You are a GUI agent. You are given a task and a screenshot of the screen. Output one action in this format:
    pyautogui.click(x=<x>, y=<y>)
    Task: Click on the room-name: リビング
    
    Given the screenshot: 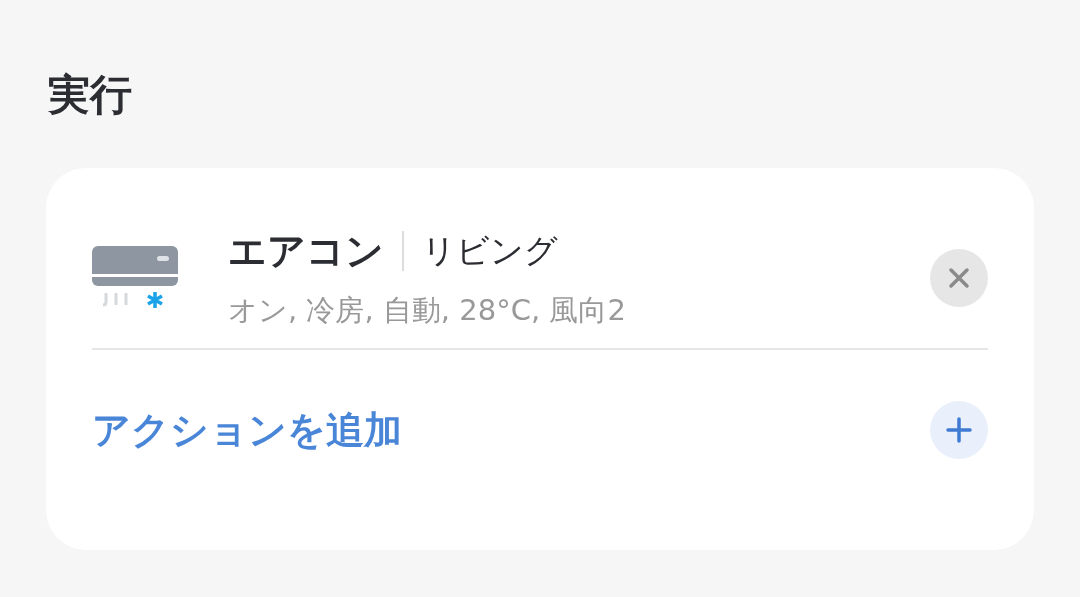 What is the action you would take?
    pyautogui.click(x=490, y=250)
    